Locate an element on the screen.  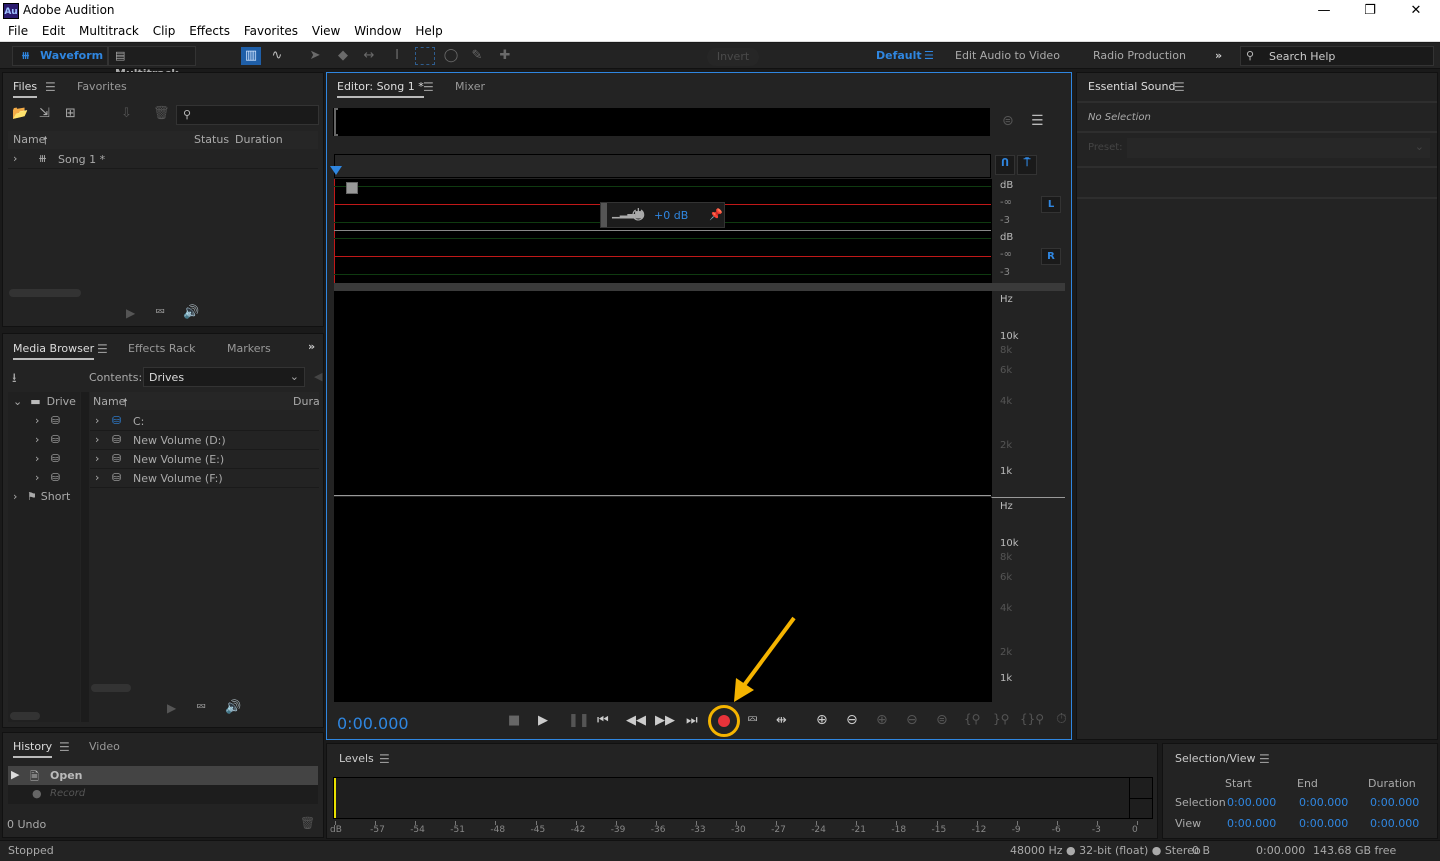
marquee-tool-icon is located at coordinates (425, 56).